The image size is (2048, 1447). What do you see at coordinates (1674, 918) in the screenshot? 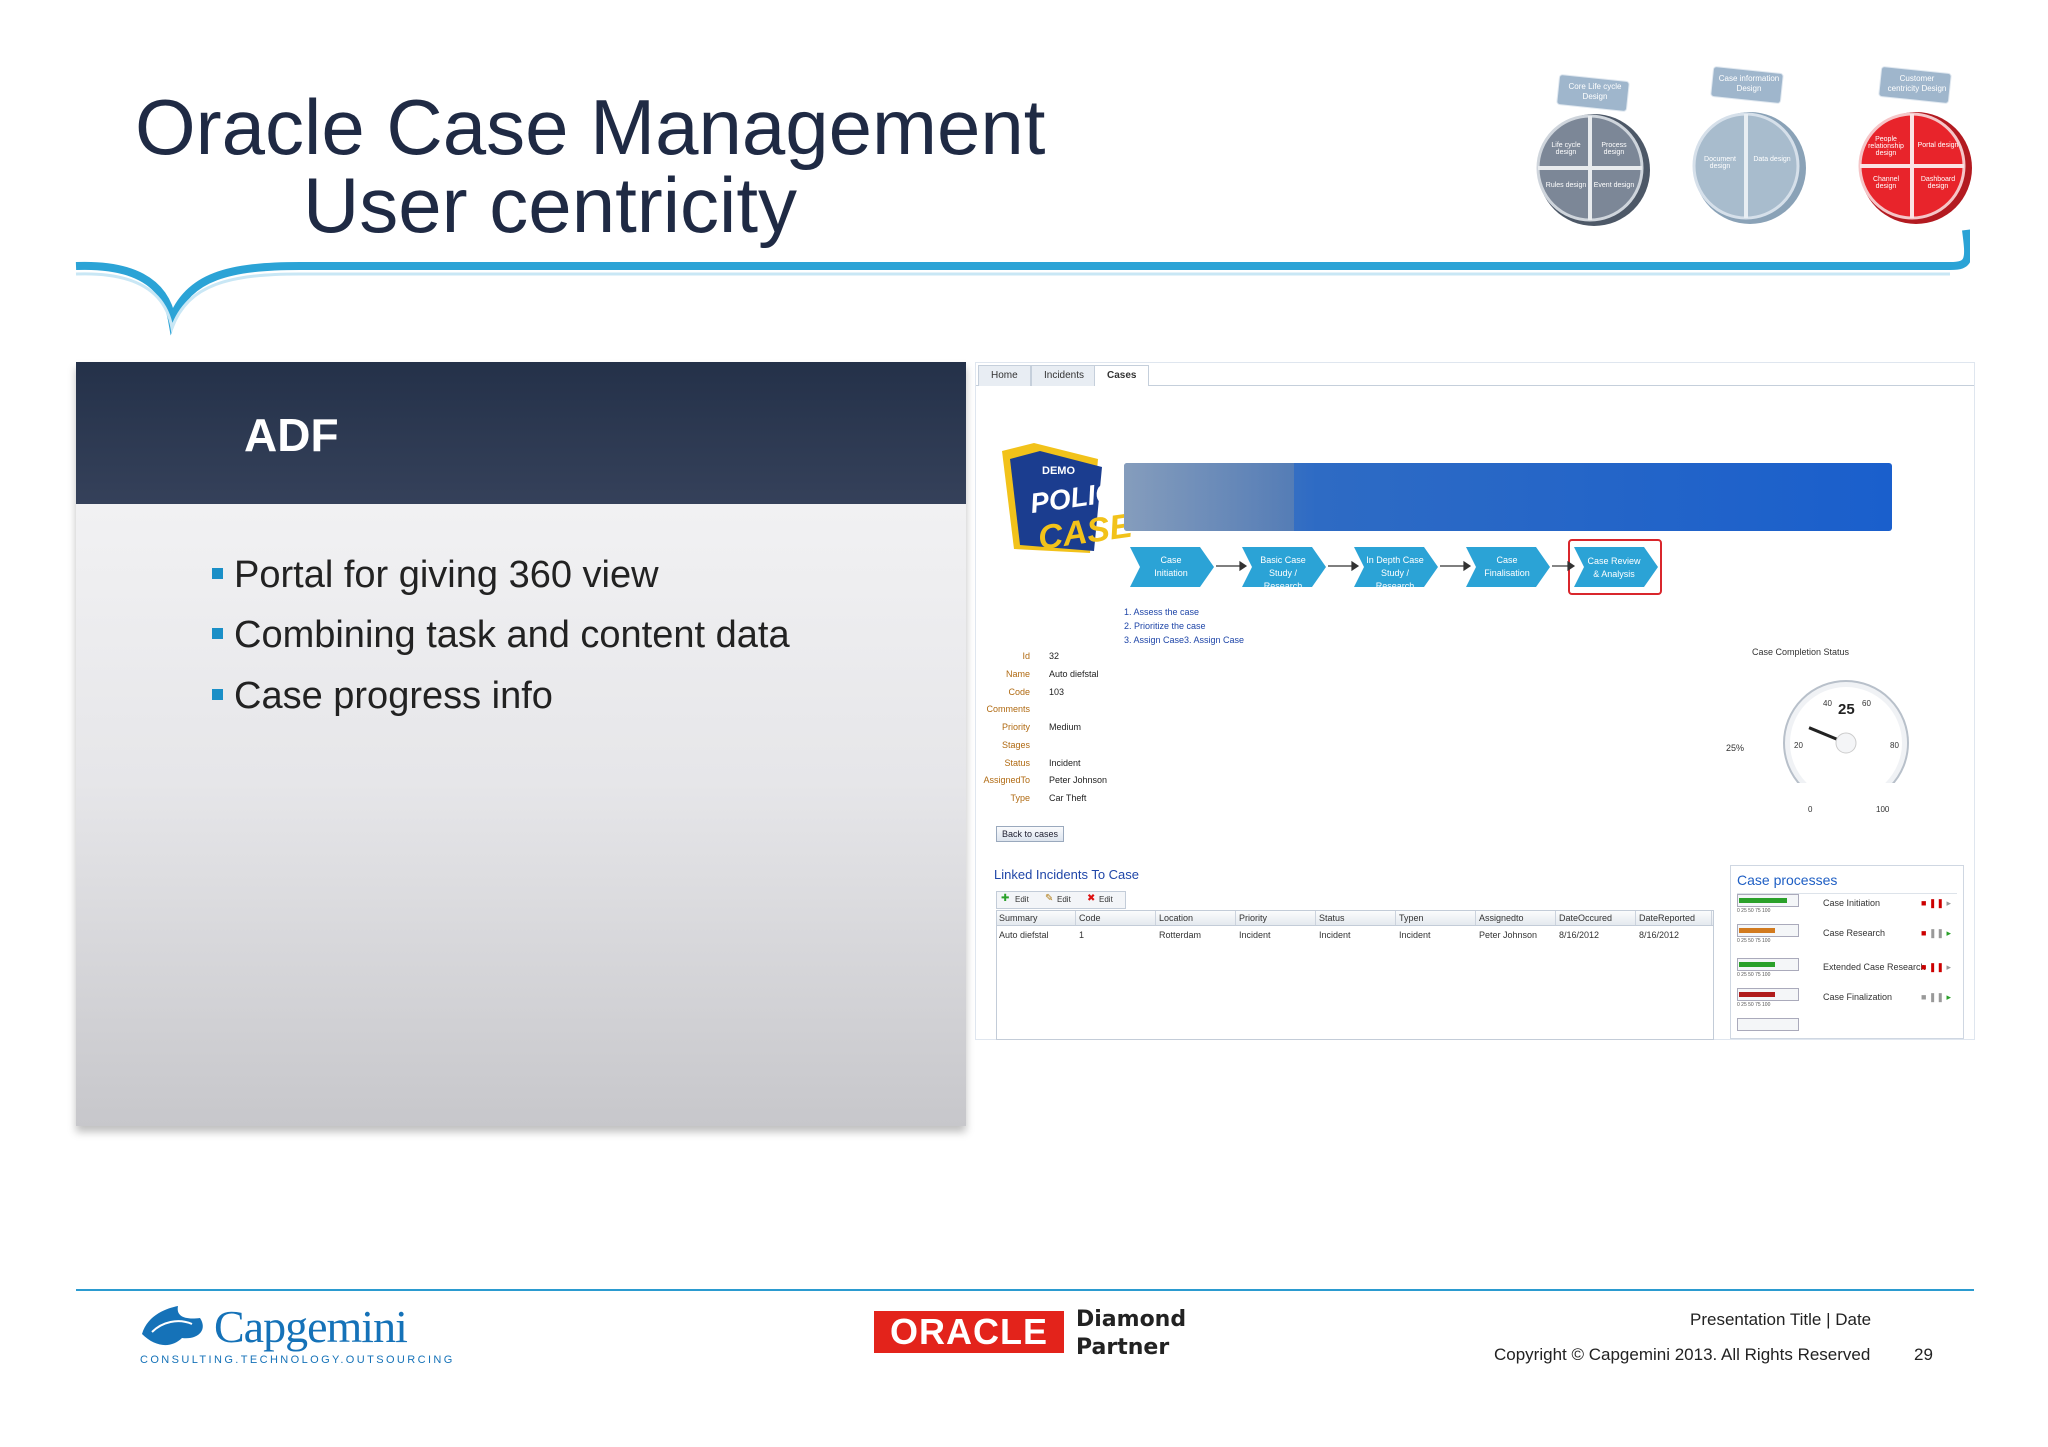
I see `column-header: DateReported` at bounding box center [1674, 918].